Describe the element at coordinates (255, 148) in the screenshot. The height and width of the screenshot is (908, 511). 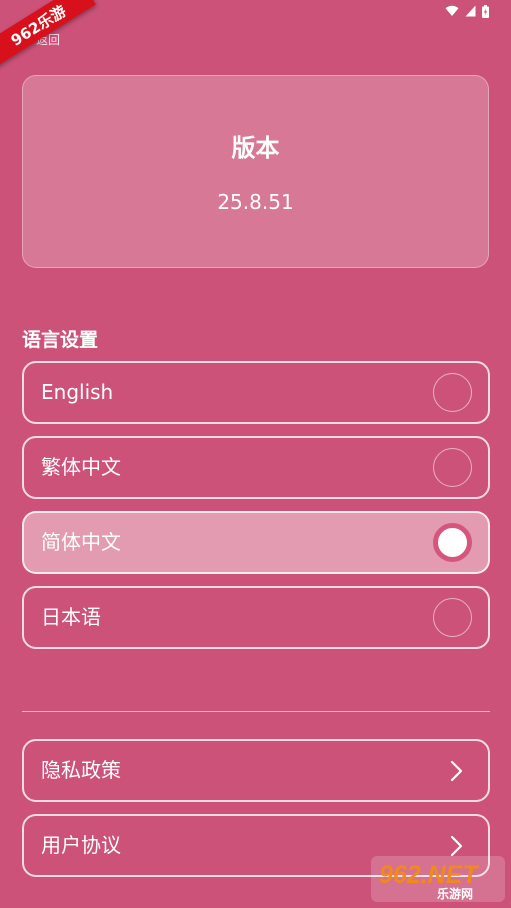
I see `version-title: 版本` at that location.